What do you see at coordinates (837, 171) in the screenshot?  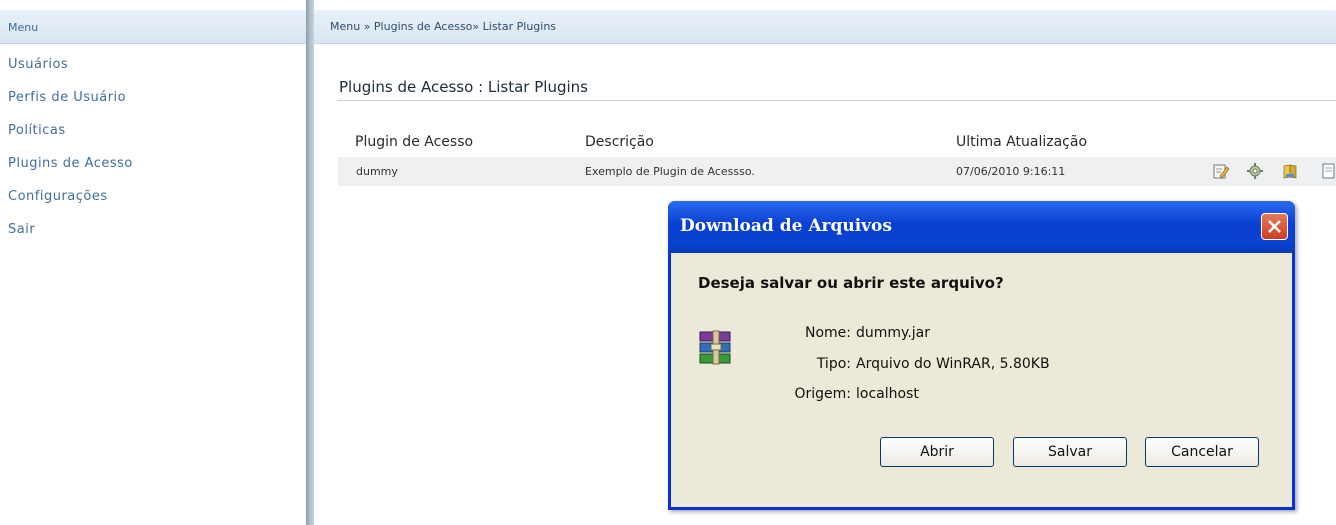 I see `table-row` at bounding box center [837, 171].